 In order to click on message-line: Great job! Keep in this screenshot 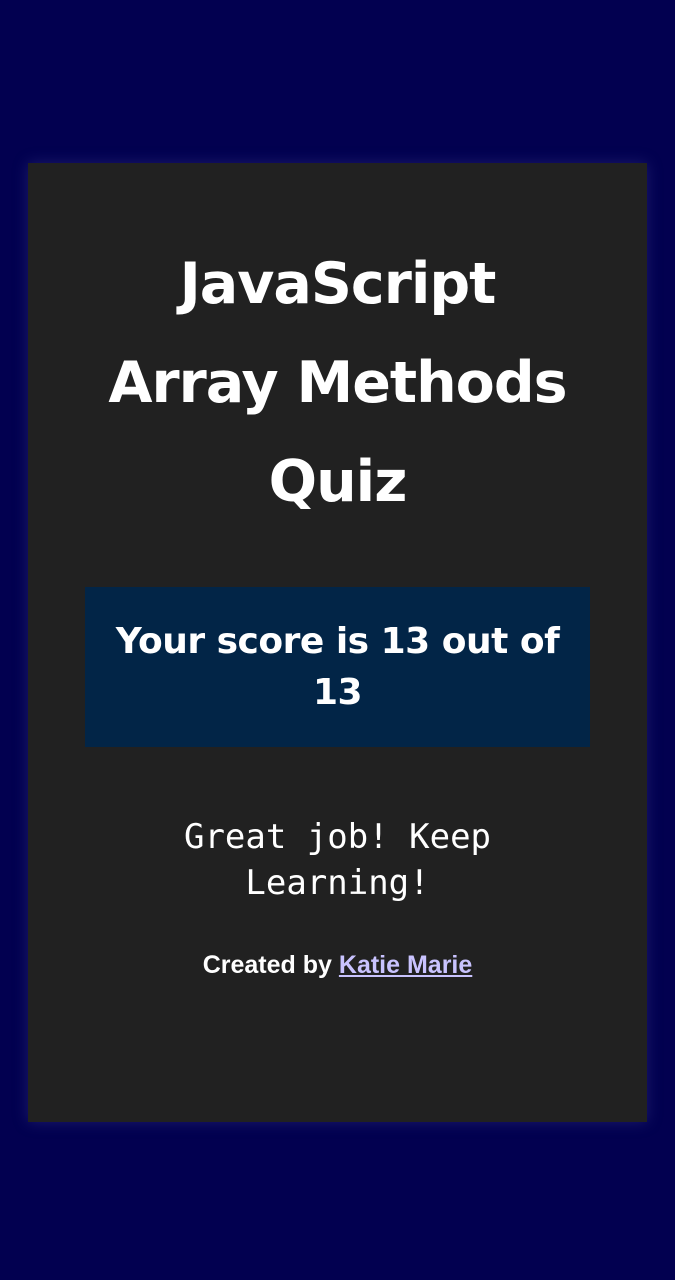, I will do `click(337, 837)`.